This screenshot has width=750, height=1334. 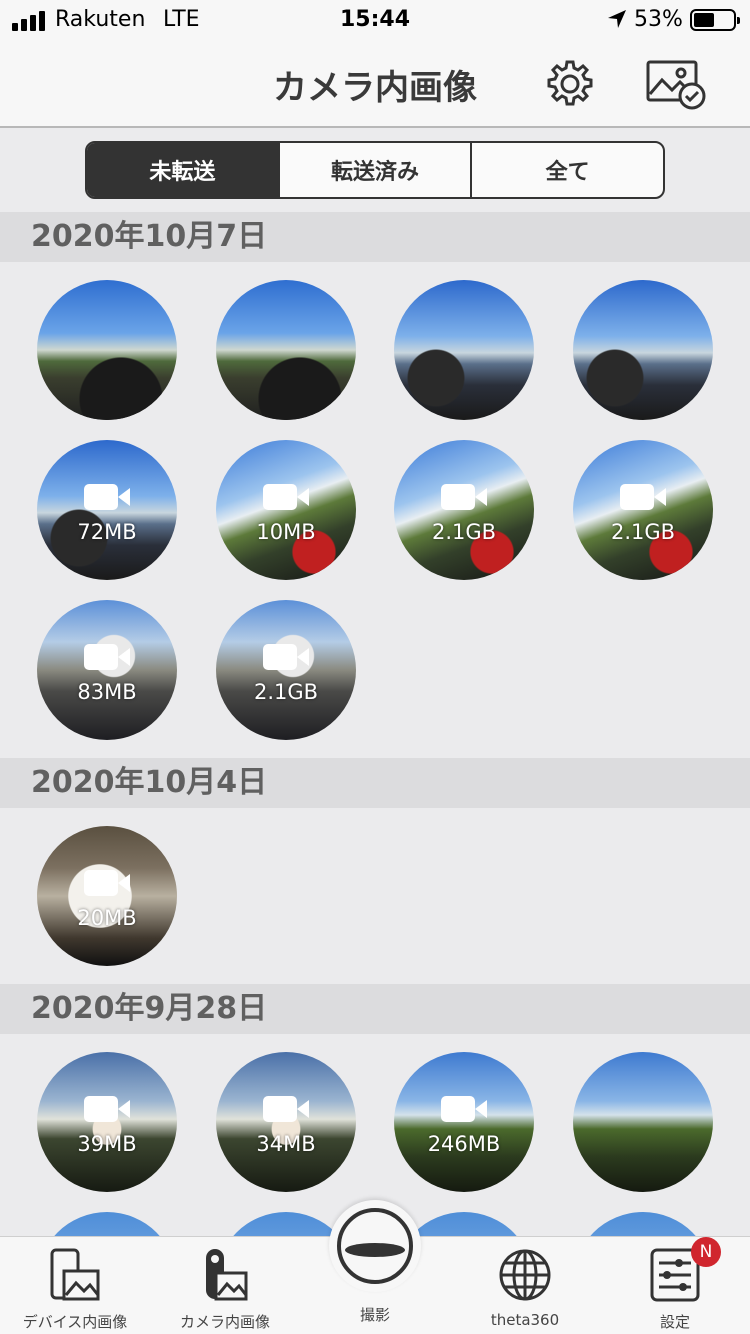 I want to click on video-thumbnail: 20MB, so click(x=107, y=896).